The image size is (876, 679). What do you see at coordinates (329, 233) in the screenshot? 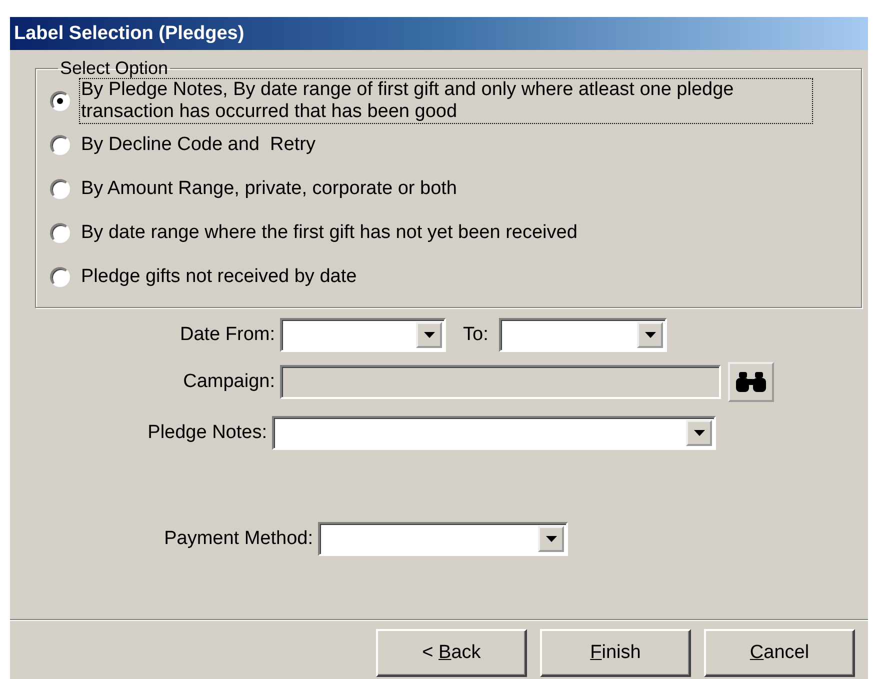
I see `radio-label: By date range where the first gift has not yet been received` at bounding box center [329, 233].